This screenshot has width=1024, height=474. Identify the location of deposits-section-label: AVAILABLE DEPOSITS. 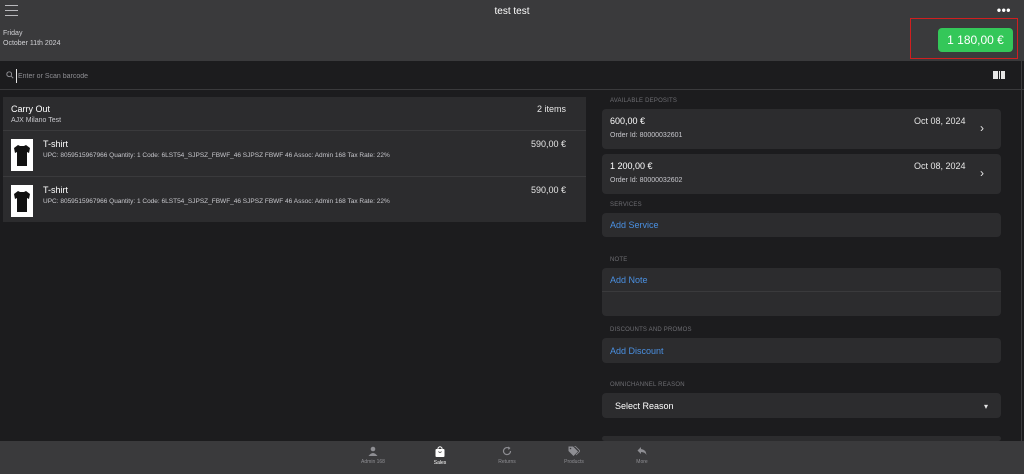
(644, 101).